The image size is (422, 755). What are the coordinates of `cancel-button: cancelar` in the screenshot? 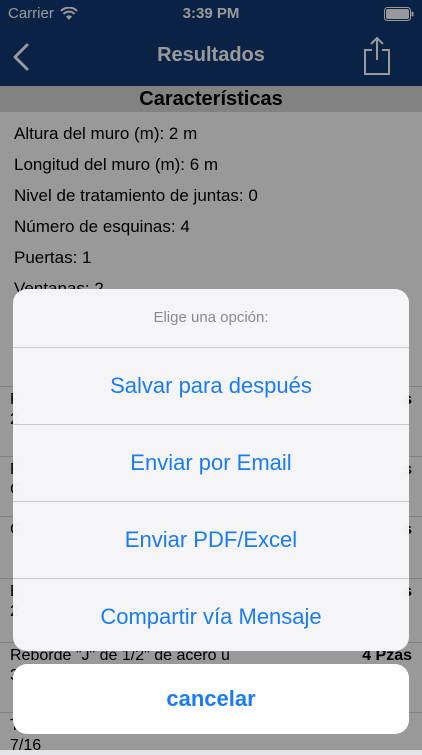 It's located at (211, 699).